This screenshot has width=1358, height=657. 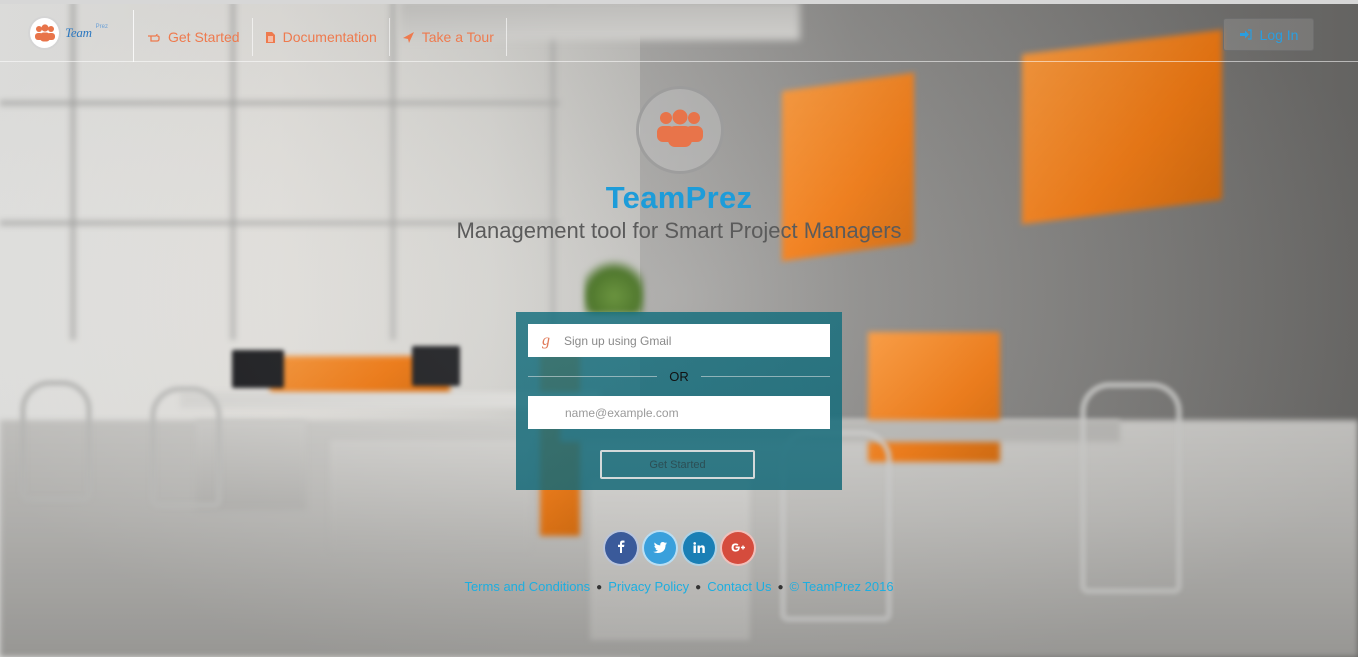 What do you see at coordinates (329, 37) in the screenshot?
I see `nav-label: Documentation` at bounding box center [329, 37].